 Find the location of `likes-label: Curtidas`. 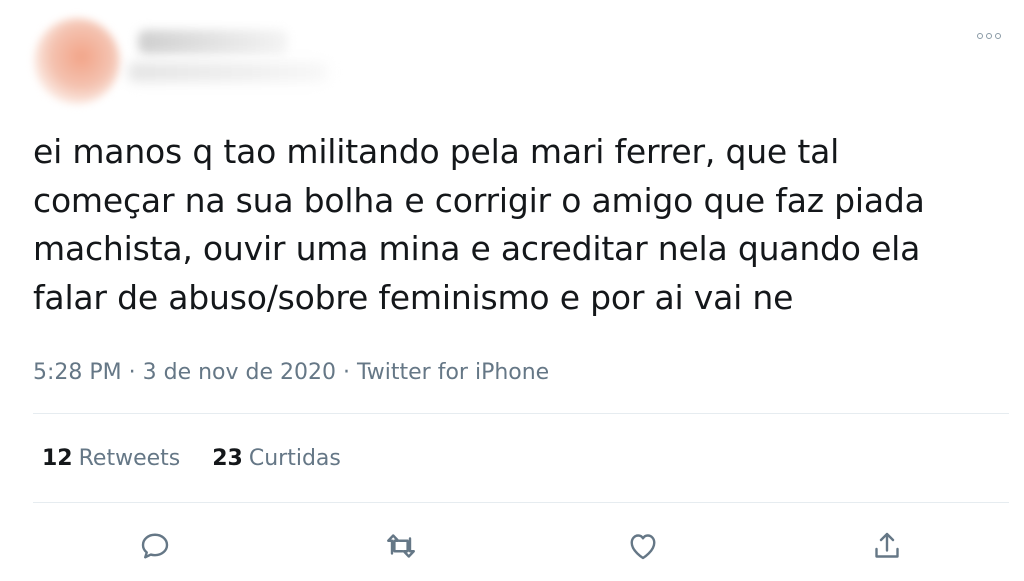

likes-label: Curtidas is located at coordinates (294, 458).